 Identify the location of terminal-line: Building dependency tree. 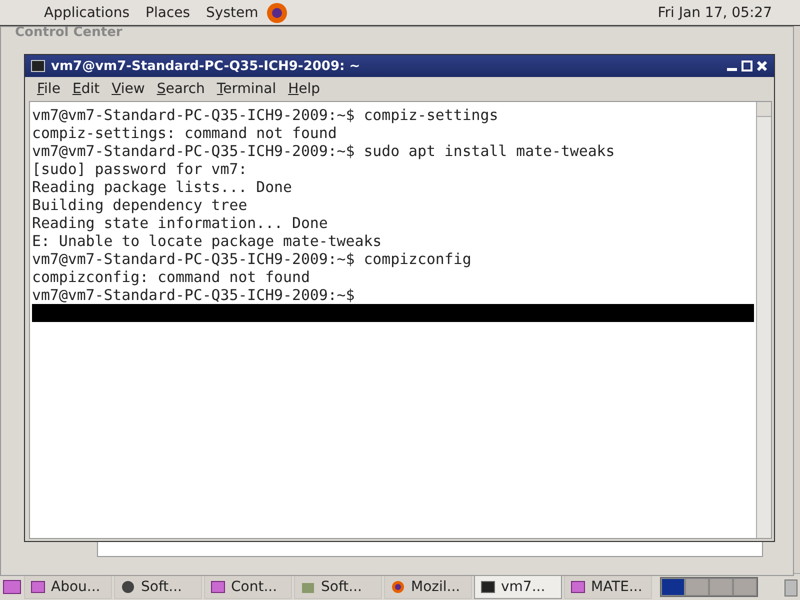
(140, 205).